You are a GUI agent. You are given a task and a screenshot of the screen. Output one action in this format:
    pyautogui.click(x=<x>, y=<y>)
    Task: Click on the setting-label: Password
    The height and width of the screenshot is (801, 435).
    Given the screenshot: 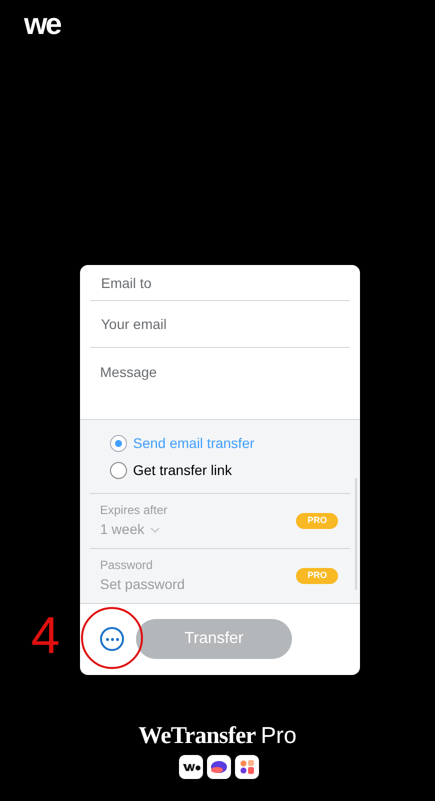 What is the action you would take?
    pyautogui.click(x=127, y=565)
    